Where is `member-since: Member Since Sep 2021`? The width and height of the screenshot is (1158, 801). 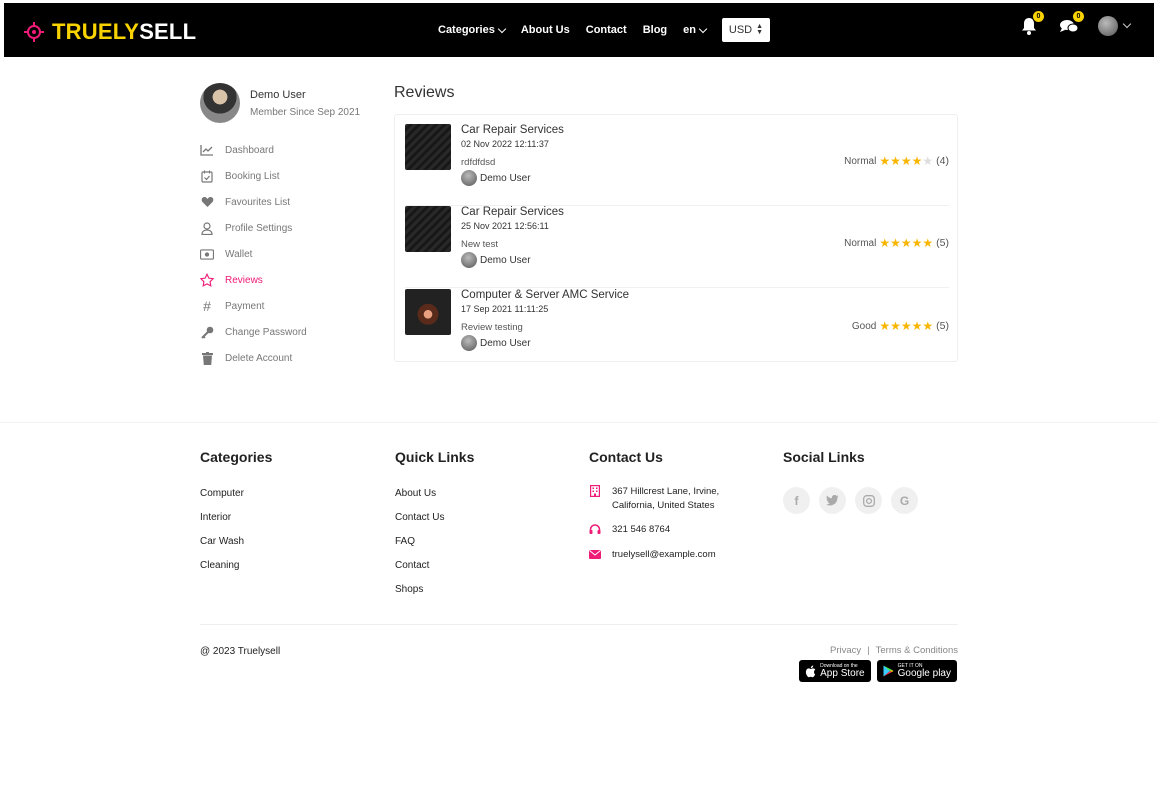
member-since: Member Since Sep 2021 is located at coordinates (305, 112).